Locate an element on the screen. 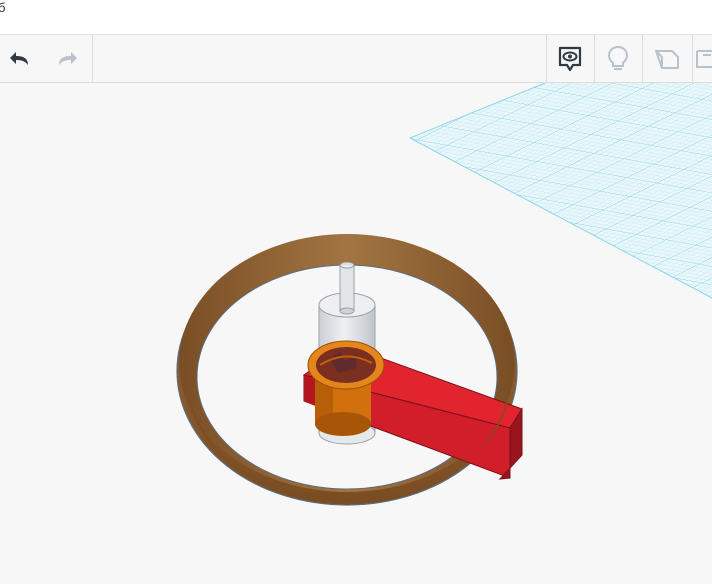  window-title-fragment: б is located at coordinates (3, 7).